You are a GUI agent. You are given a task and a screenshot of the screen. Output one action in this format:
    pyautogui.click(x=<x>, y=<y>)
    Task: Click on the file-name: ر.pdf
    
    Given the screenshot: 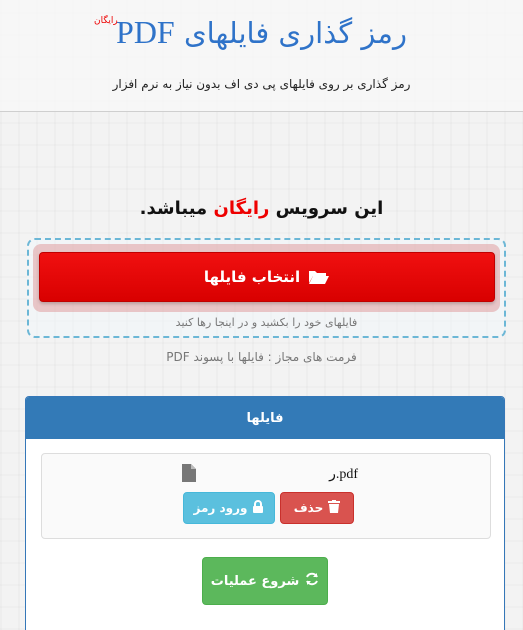 What is the action you would take?
    pyautogui.click(x=343, y=474)
    